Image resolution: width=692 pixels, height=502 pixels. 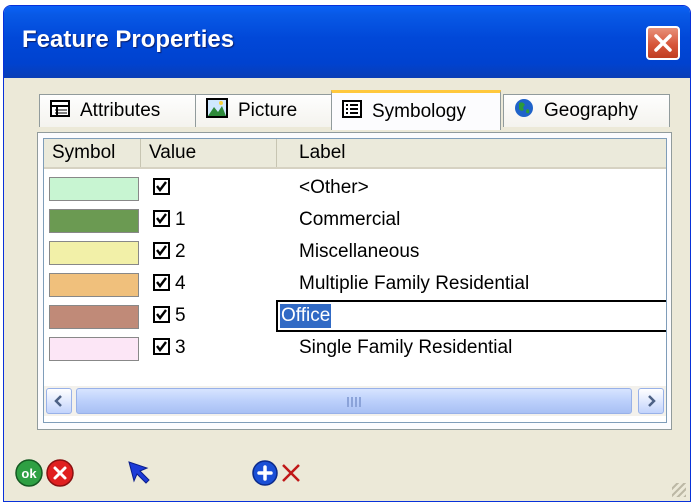 I want to click on table-row: 5 Office, so click(x=355, y=316).